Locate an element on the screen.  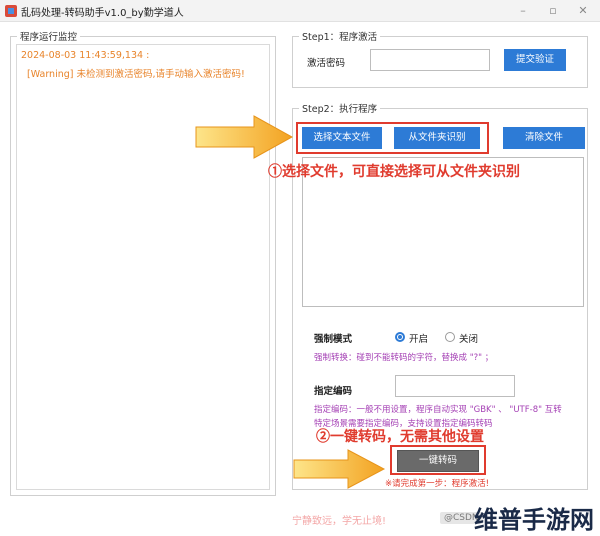
force-mode-off-label: 关闭 is located at coordinates (468, 338).